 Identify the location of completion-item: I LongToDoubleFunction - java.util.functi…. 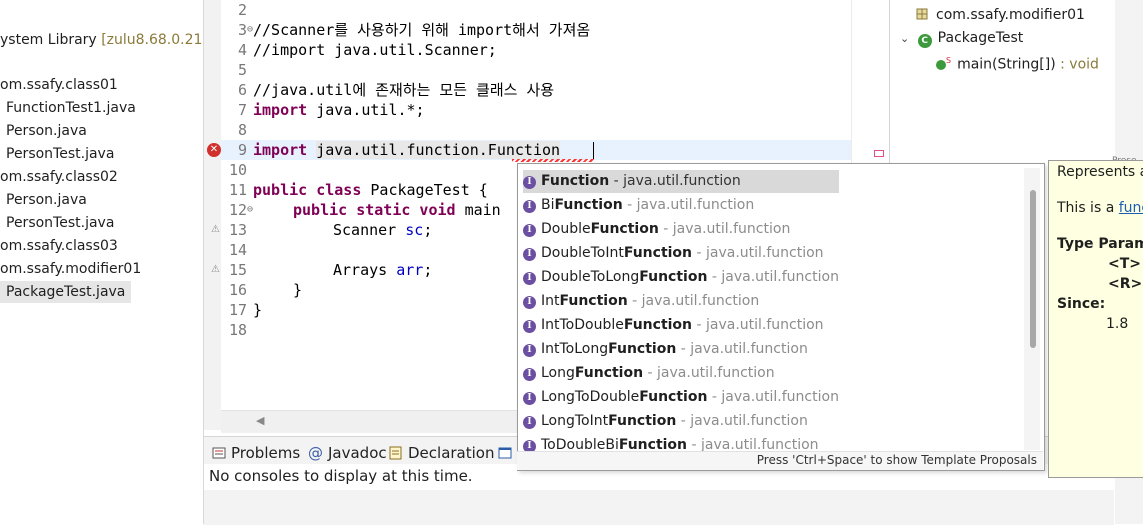
(681, 397).